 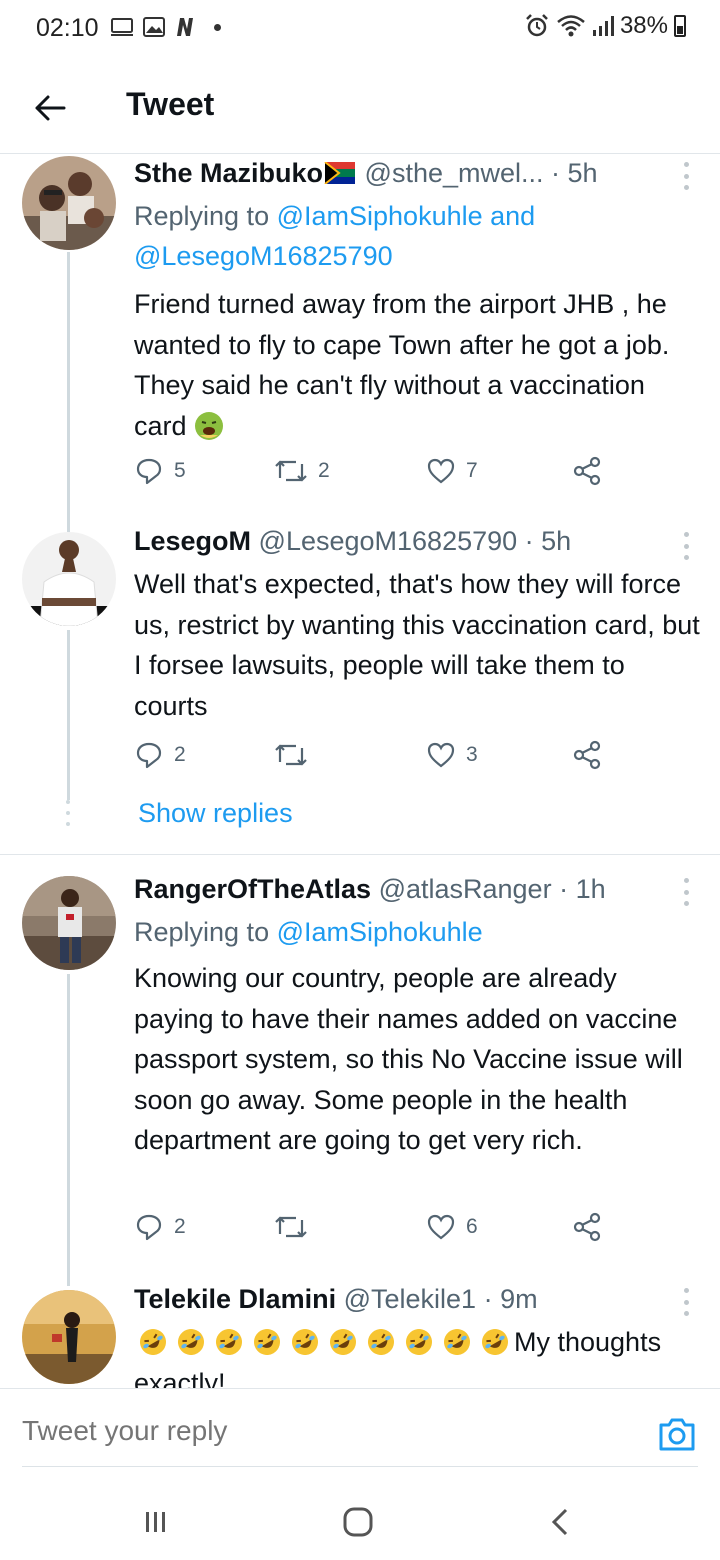 I want to click on mention-link: @IamSiphokuhle and, so click(x=406, y=216).